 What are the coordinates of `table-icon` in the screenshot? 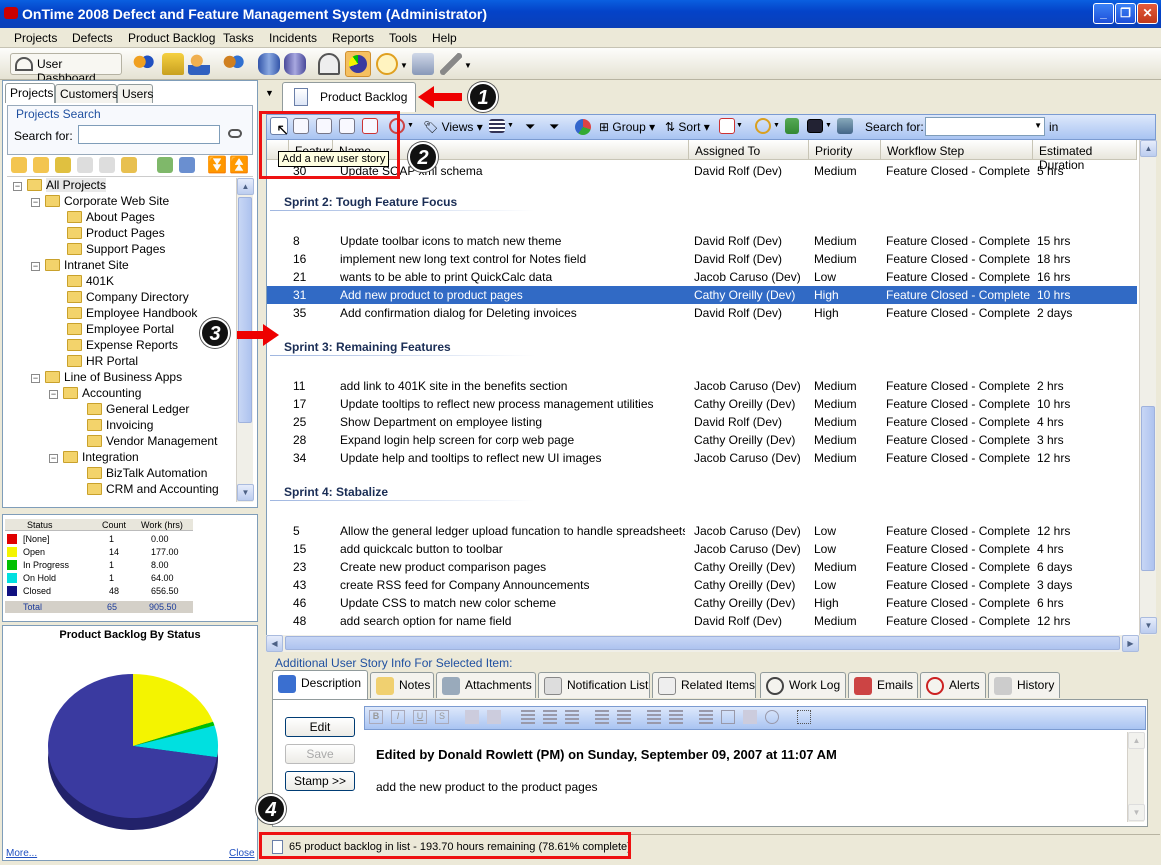 It's located at (728, 717).